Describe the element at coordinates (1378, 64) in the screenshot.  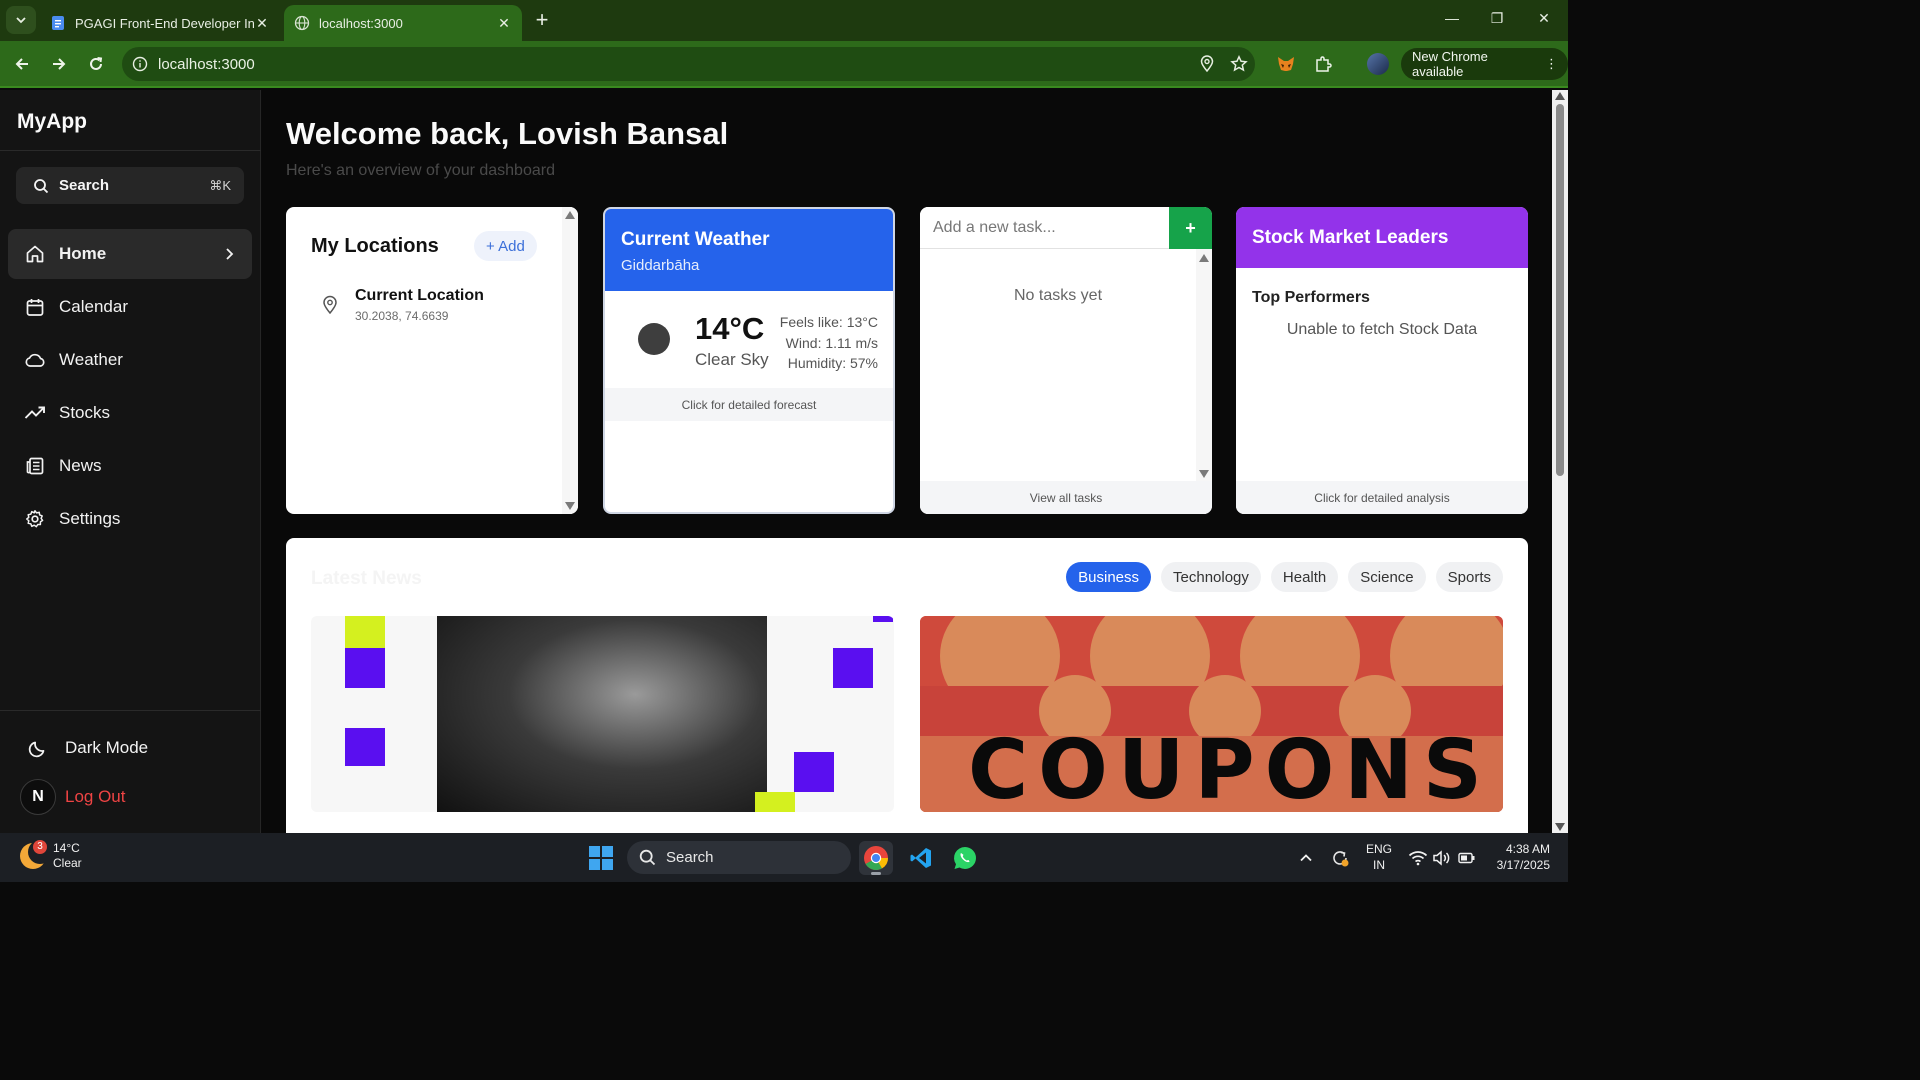
I see `profile-avatar` at that location.